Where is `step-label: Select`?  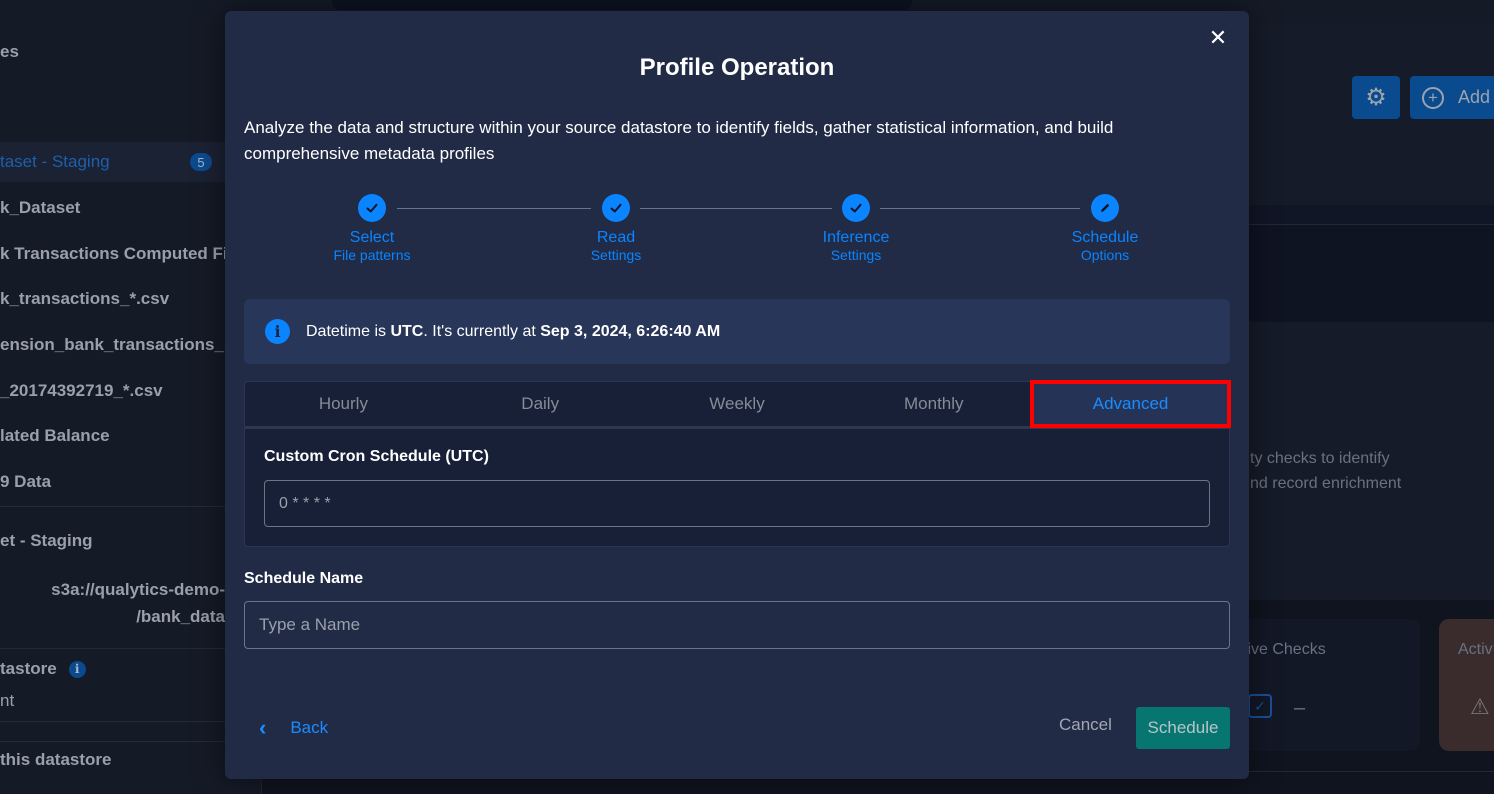 step-label: Select is located at coordinates (372, 237).